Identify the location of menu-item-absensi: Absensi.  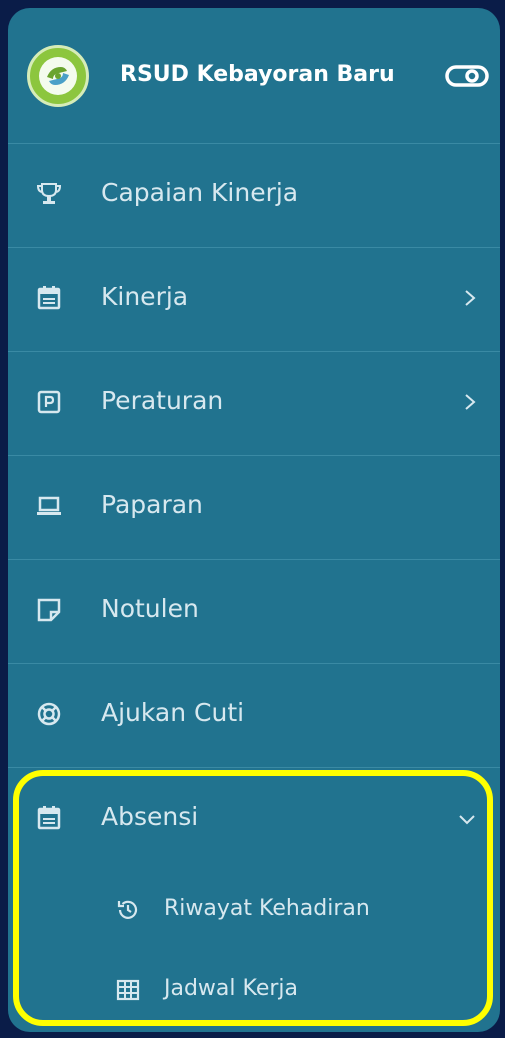
(254, 819).